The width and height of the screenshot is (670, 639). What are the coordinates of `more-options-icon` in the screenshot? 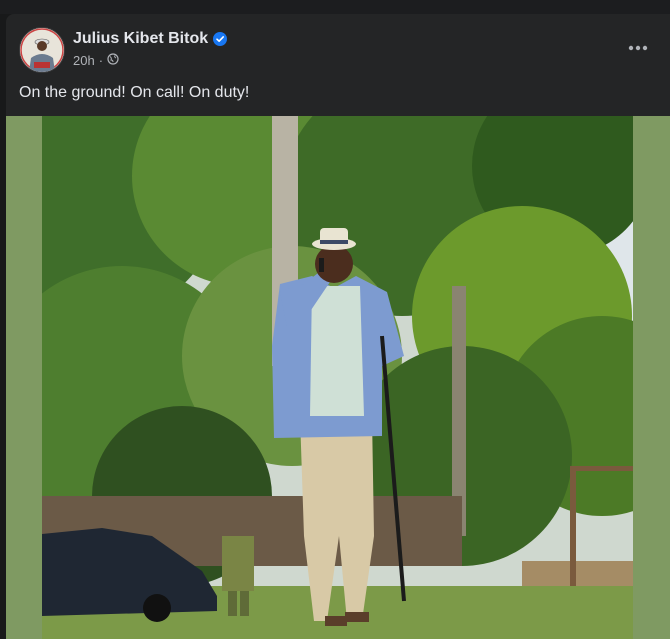 It's located at (638, 48).